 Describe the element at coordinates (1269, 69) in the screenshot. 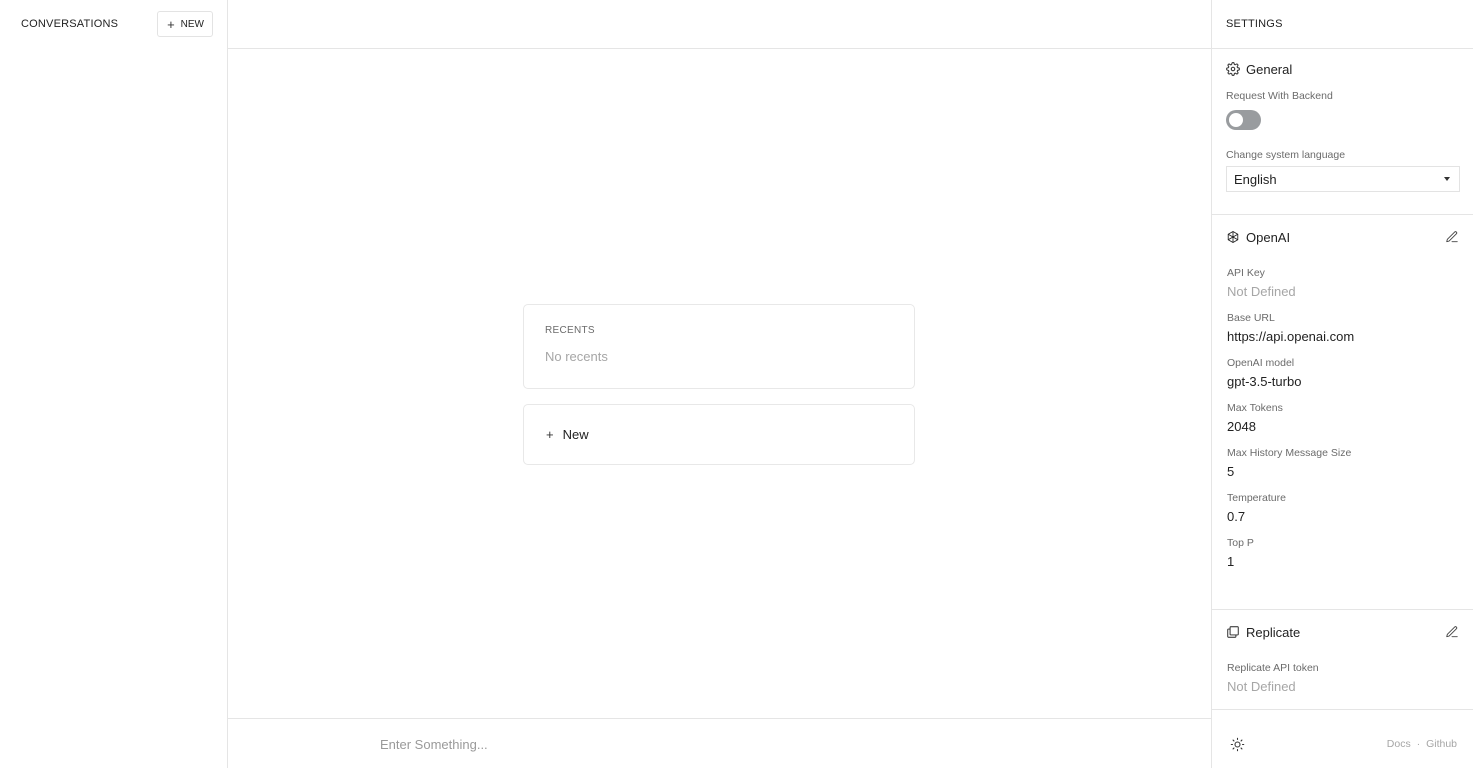

I see `general-title: General` at that location.